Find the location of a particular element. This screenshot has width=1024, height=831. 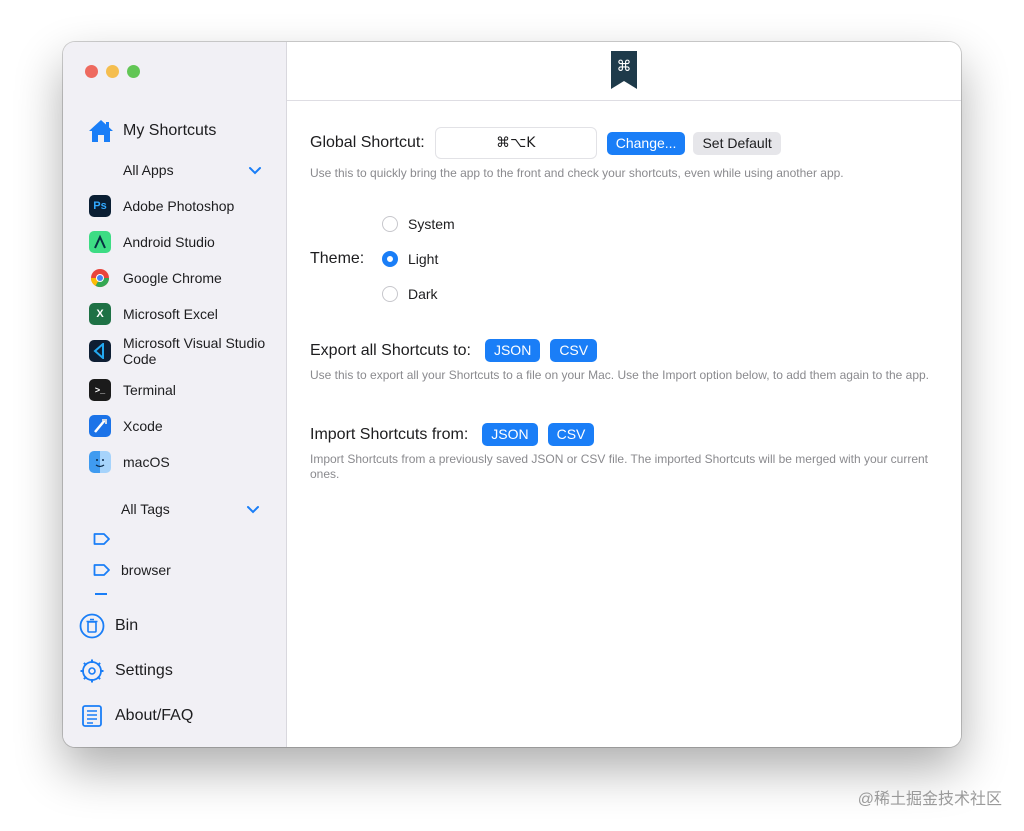

app-item-label: Adobe Photoshop is located at coordinates (179, 206).